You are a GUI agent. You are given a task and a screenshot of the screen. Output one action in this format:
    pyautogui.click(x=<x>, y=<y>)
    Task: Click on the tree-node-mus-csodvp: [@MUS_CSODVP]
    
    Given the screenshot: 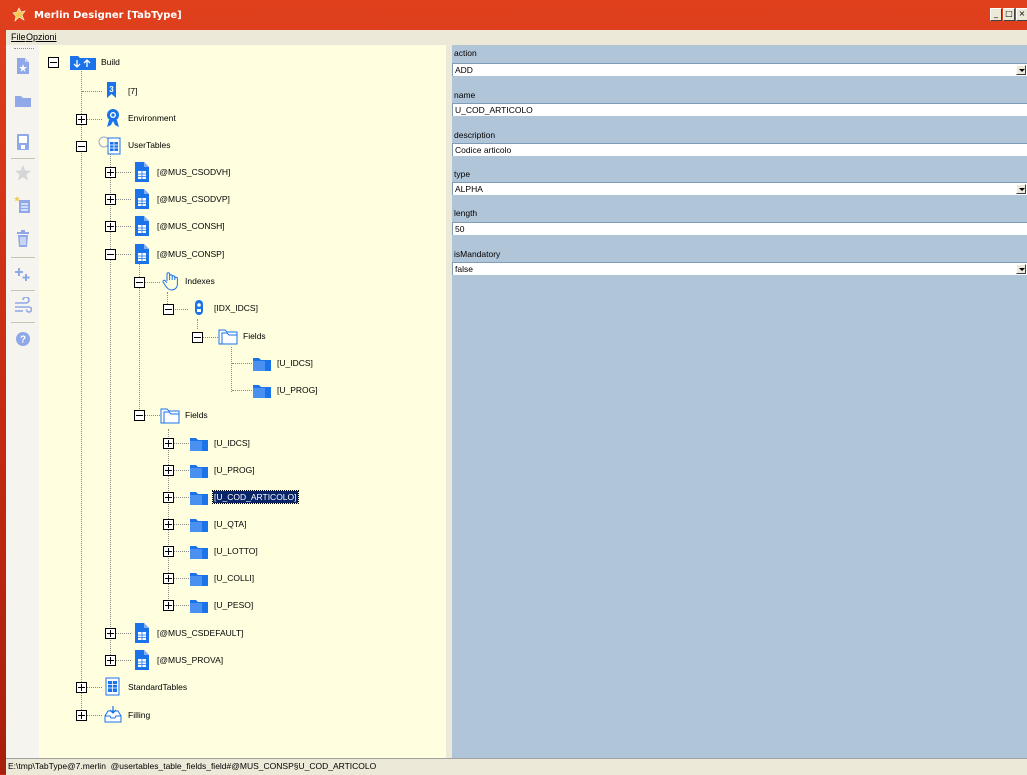 What is the action you would take?
    pyautogui.click(x=202, y=199)
    